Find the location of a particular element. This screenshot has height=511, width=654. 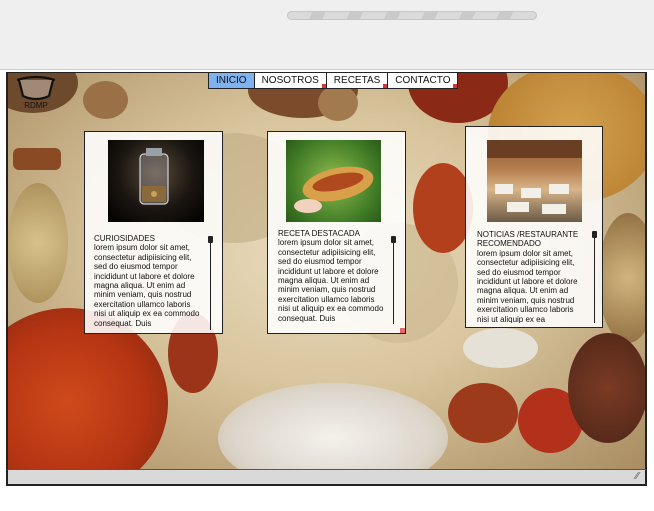

nav-item-label: RECETAS is located at coordinates (357, 80).